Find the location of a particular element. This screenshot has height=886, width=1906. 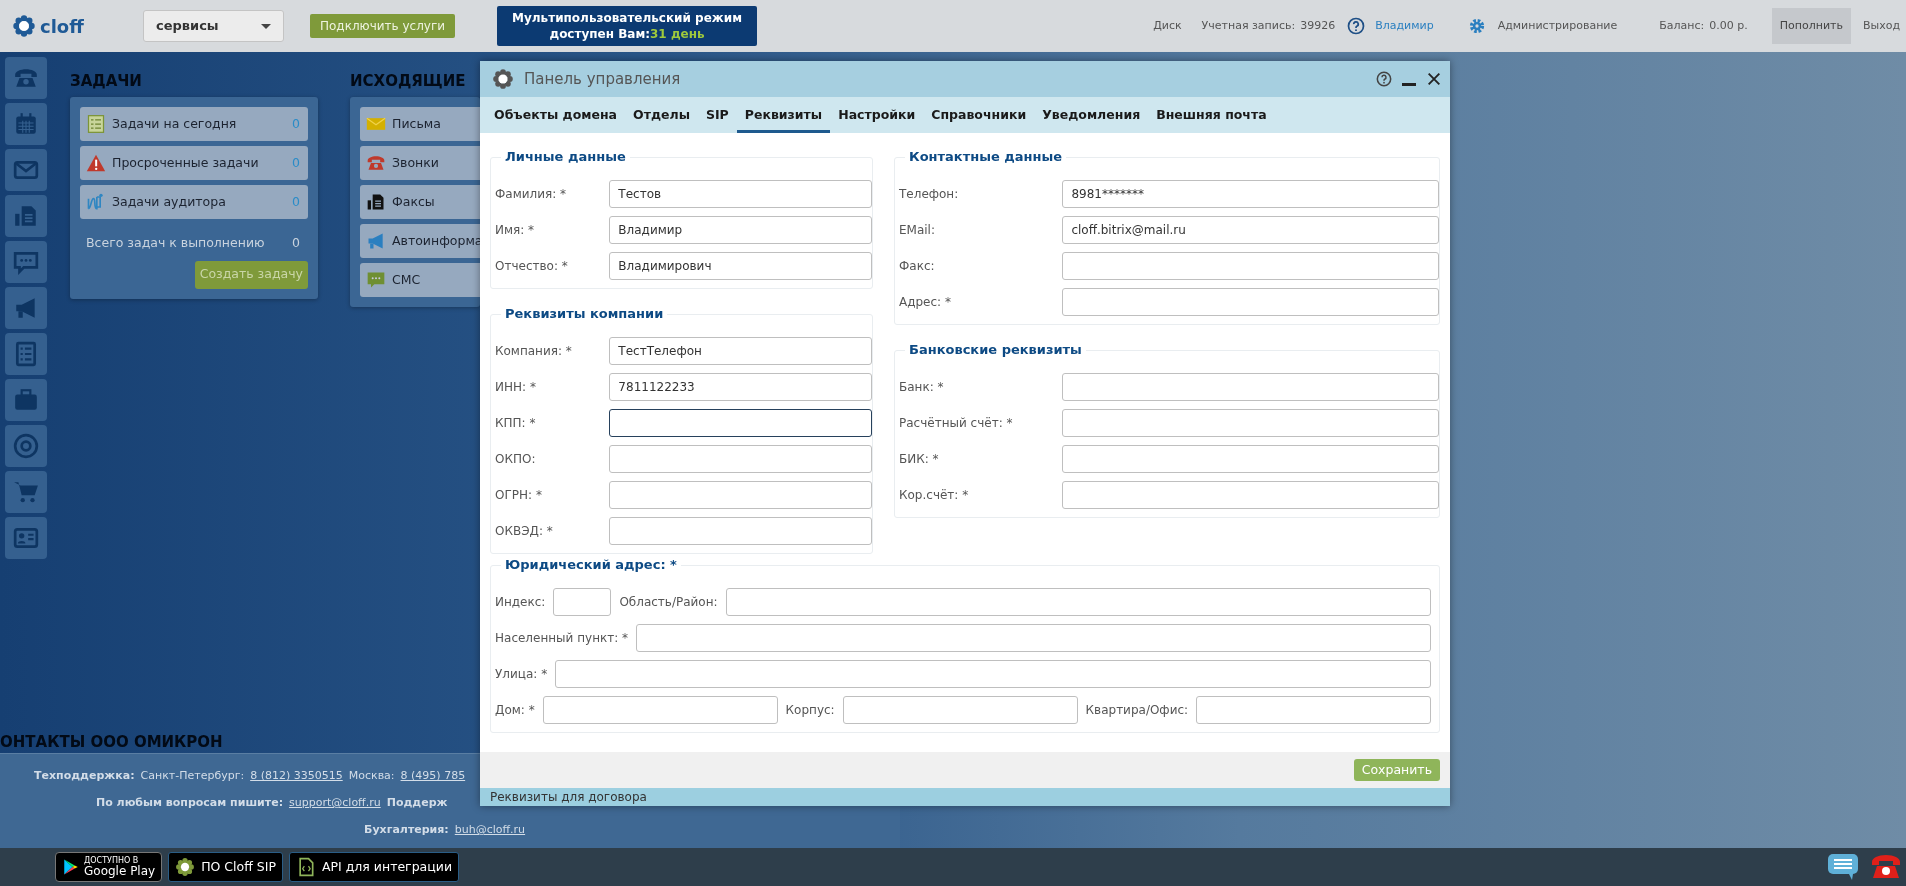

input-field: Тестов is located at coordinates (740, 194).